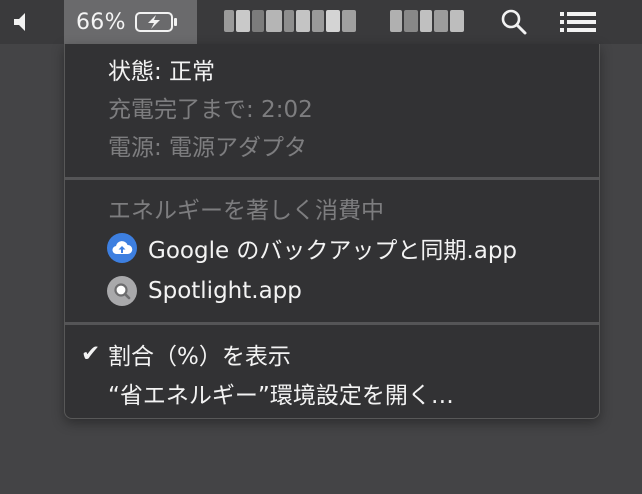 The height and width of the screenshot is (494, 642). What do you see at coordinates (225, 291) in the screenshot?
I see `spotlight-label: Spotlight.app` at bounding box center [225, 291].